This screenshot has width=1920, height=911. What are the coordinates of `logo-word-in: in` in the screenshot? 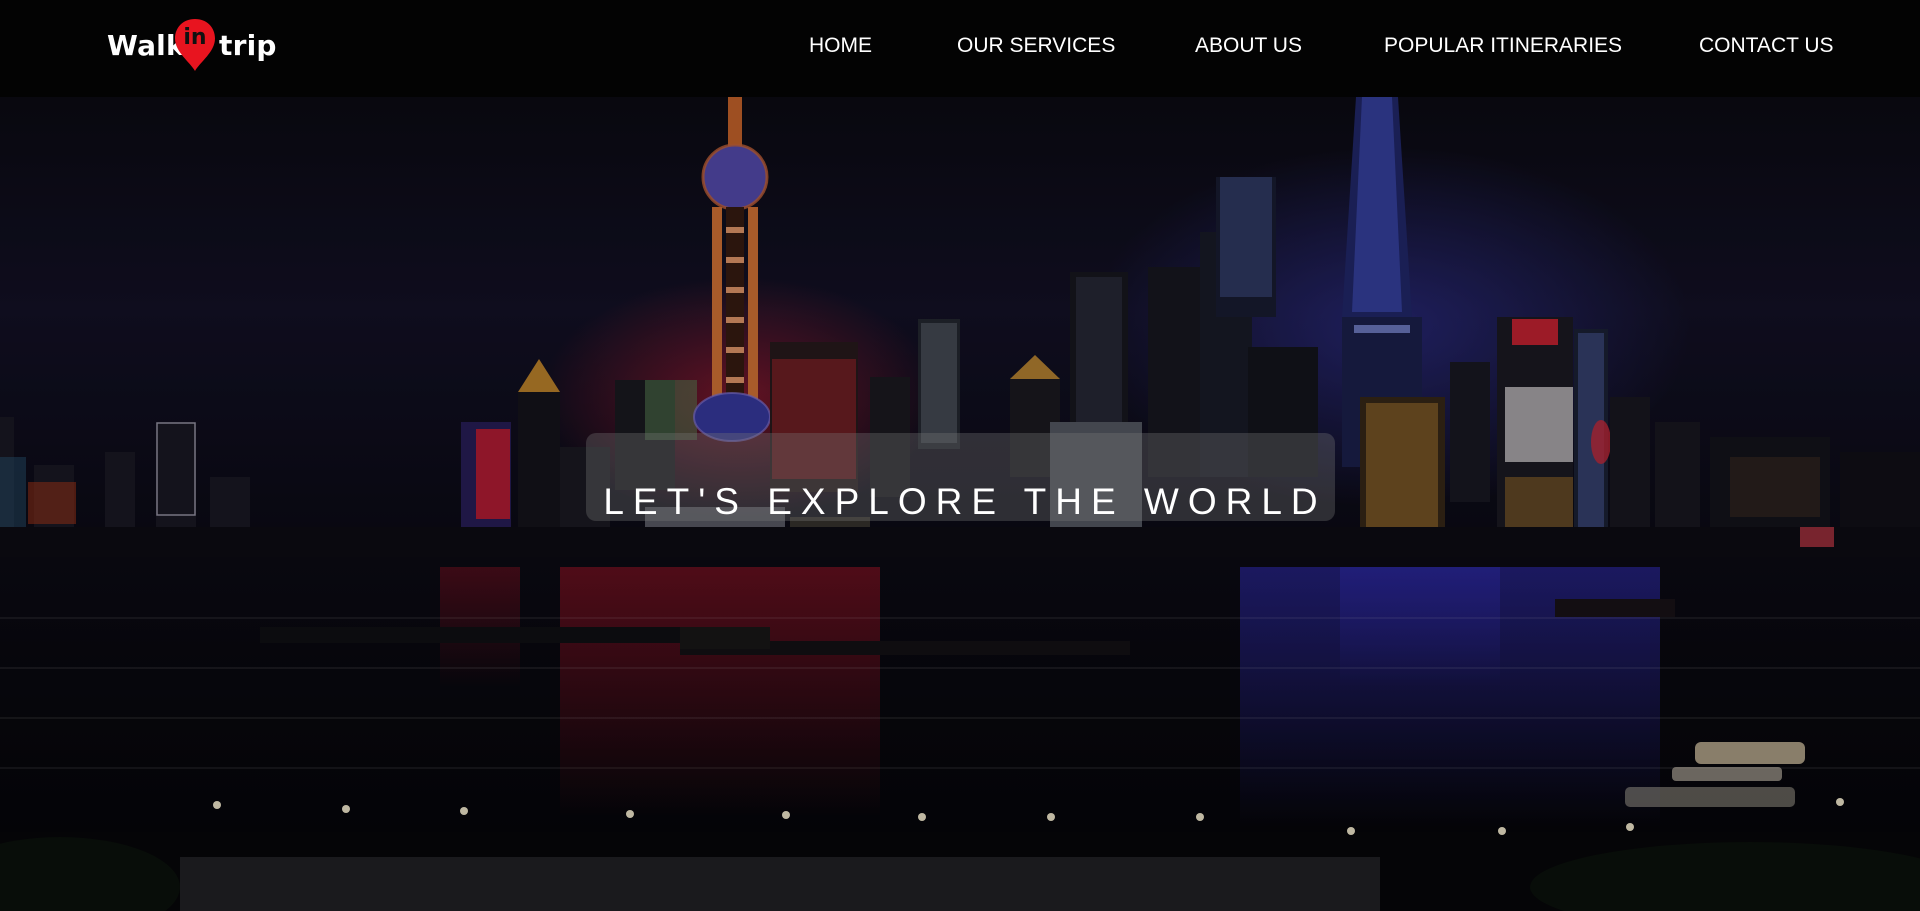 It's located at (195, 37).